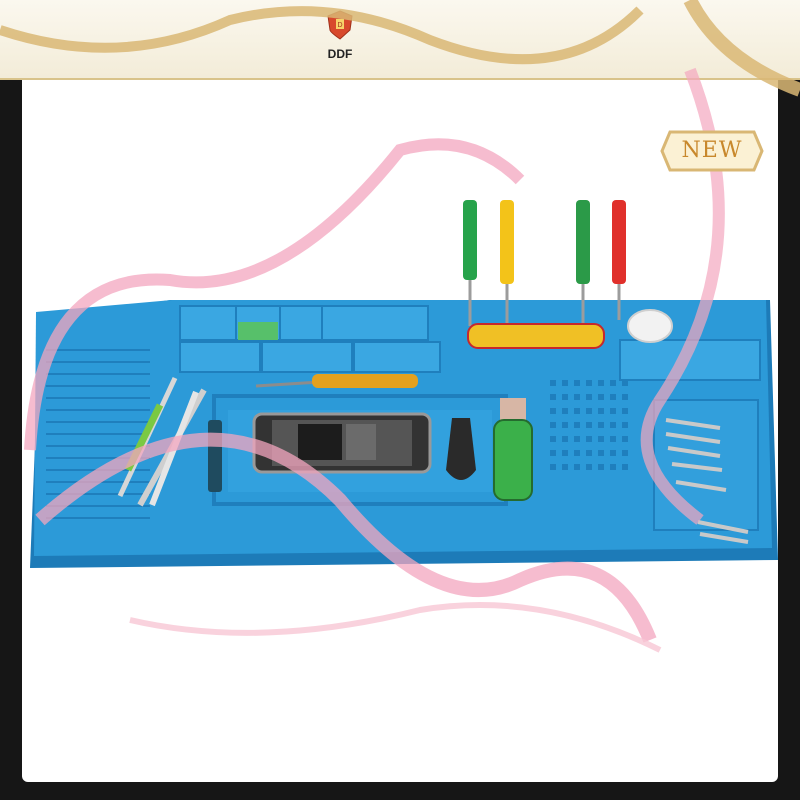 The height and width of the screenshot is (800, 800). Describe the element at coordinates (215, 456) in the screenshot. I see `pry-tool` at that location.